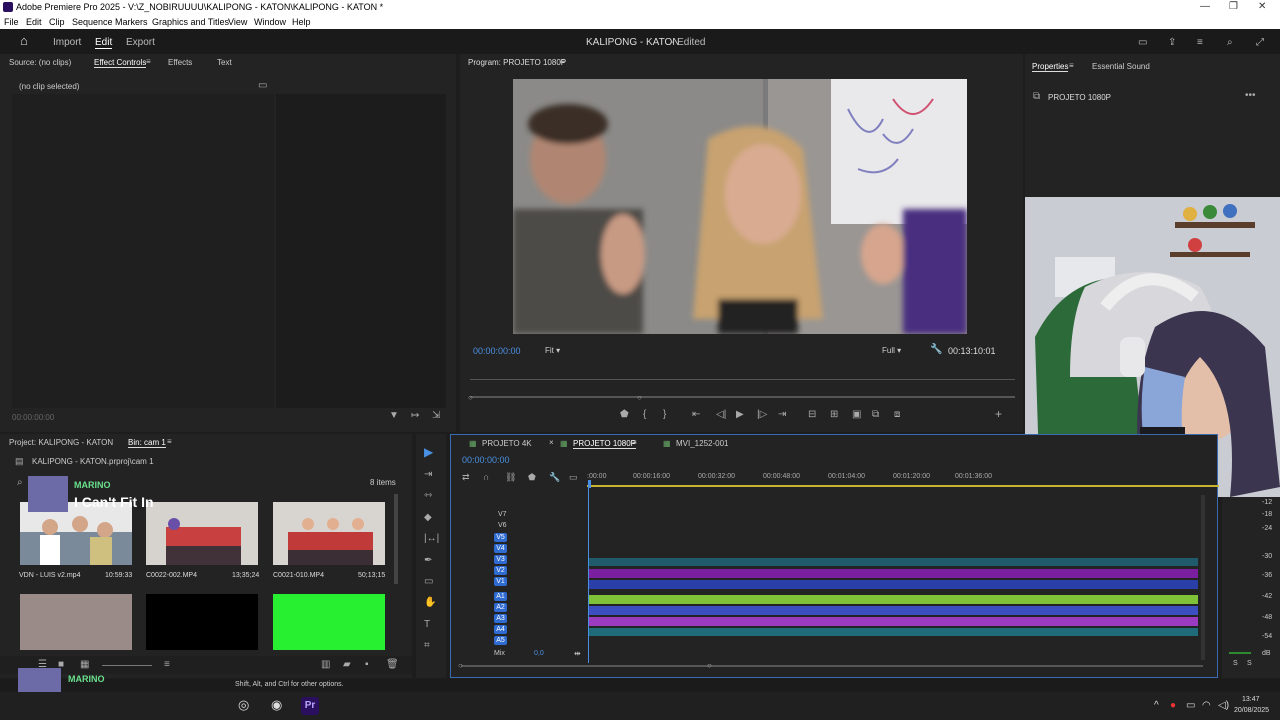 The height and width of the screenshot is (720, 1280). Describe the element at coordinates (11, 22) in the screenshot. I see `menu-file: File` at that location.